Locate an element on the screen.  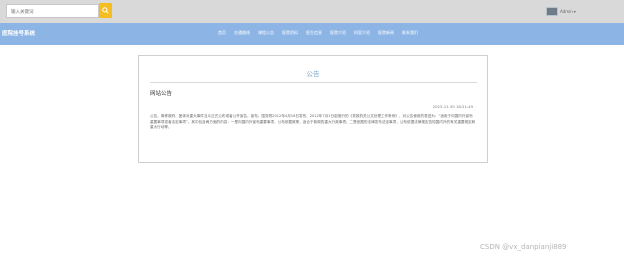
chevron-down-icon: ▾ is located at coordinates (574, 11).